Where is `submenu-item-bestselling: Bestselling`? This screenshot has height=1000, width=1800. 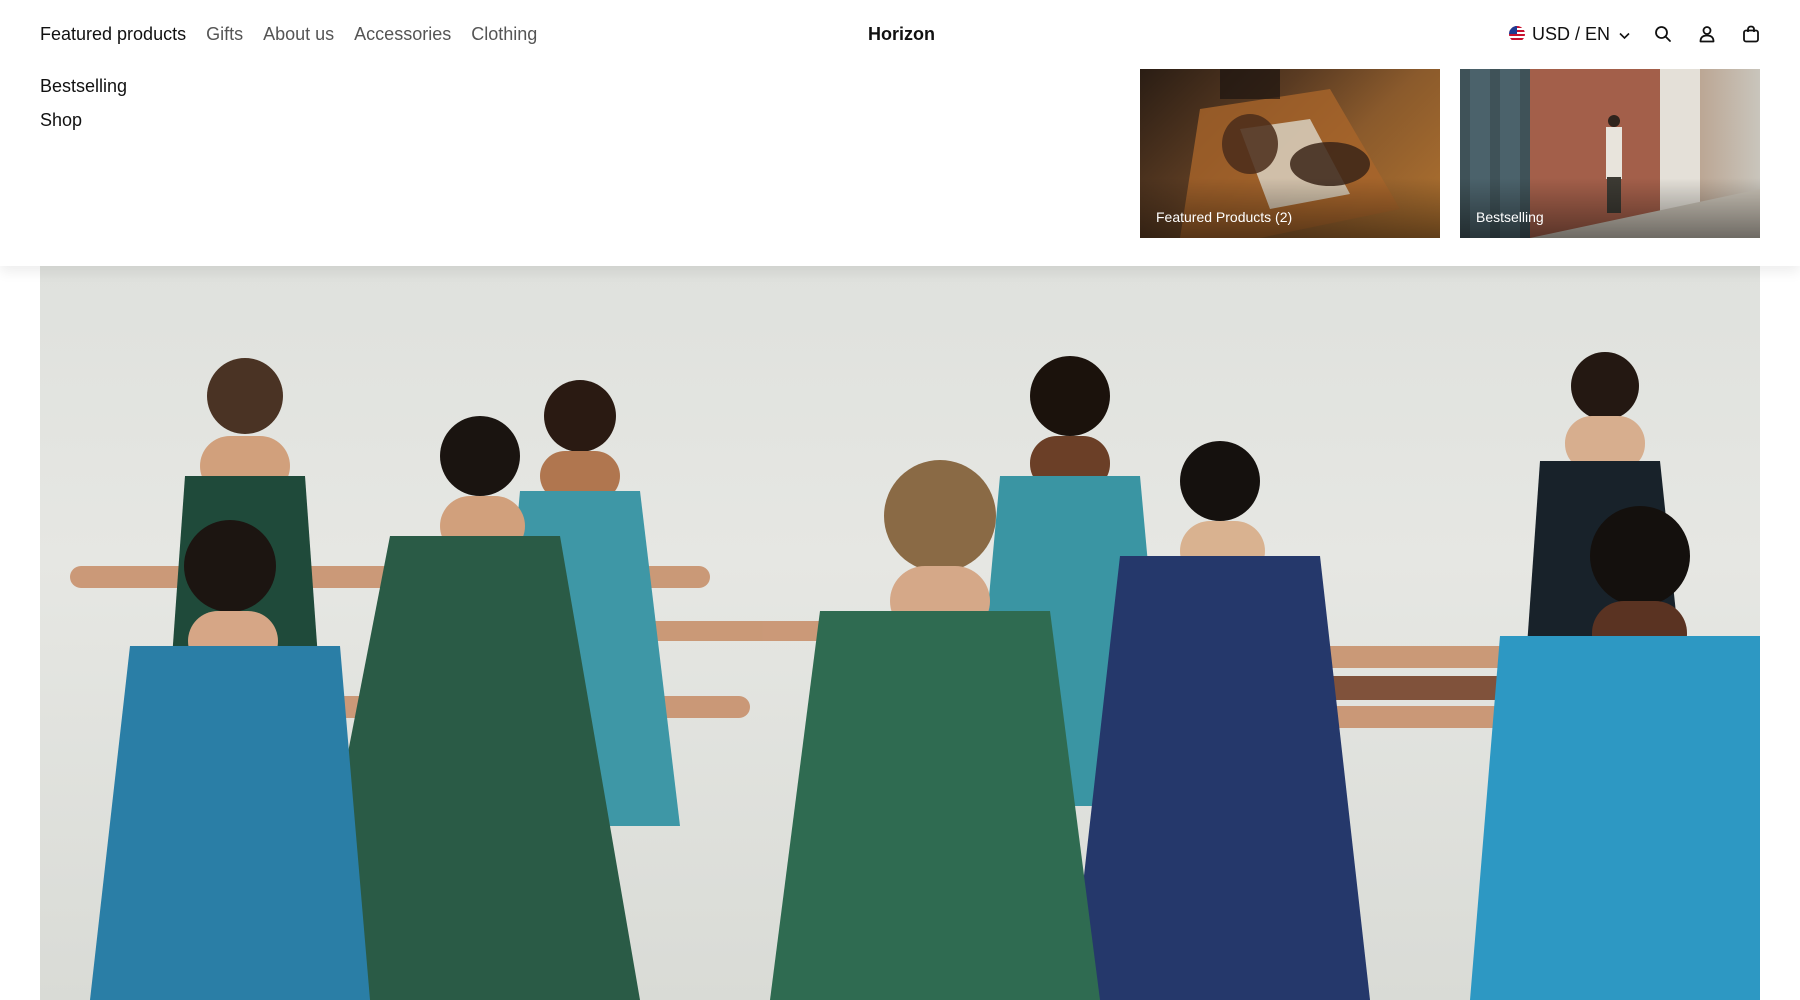
submenu-item-bestselling: Bestselling is located at coordinates (83, 91).